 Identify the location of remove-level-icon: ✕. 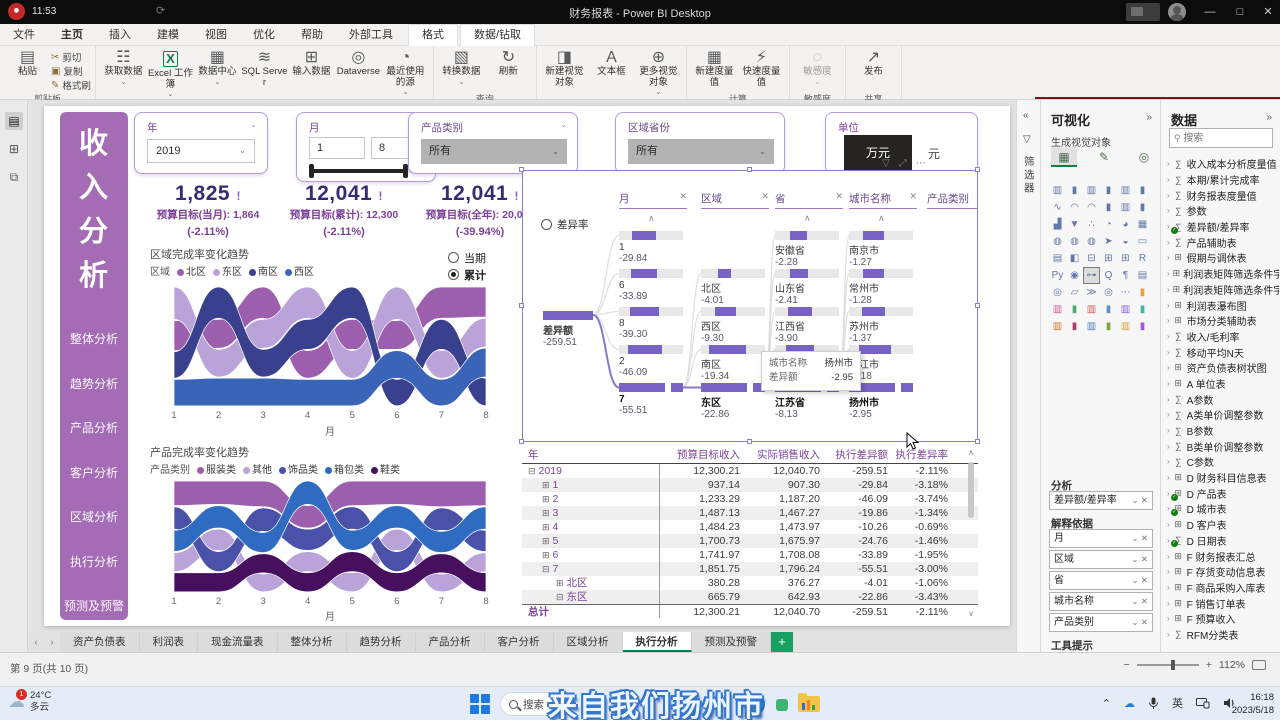
(765, 198).